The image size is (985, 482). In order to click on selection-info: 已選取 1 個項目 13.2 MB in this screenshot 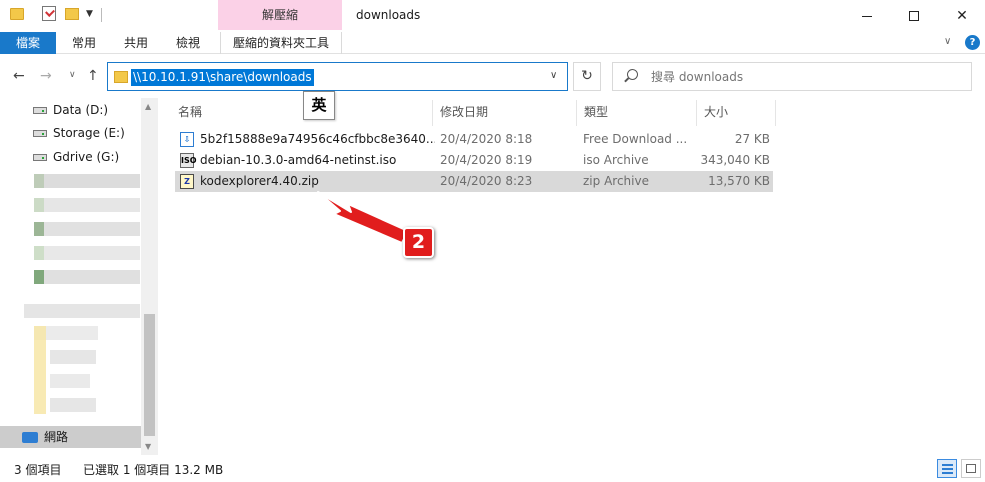, I will do `click(153, 470)`.